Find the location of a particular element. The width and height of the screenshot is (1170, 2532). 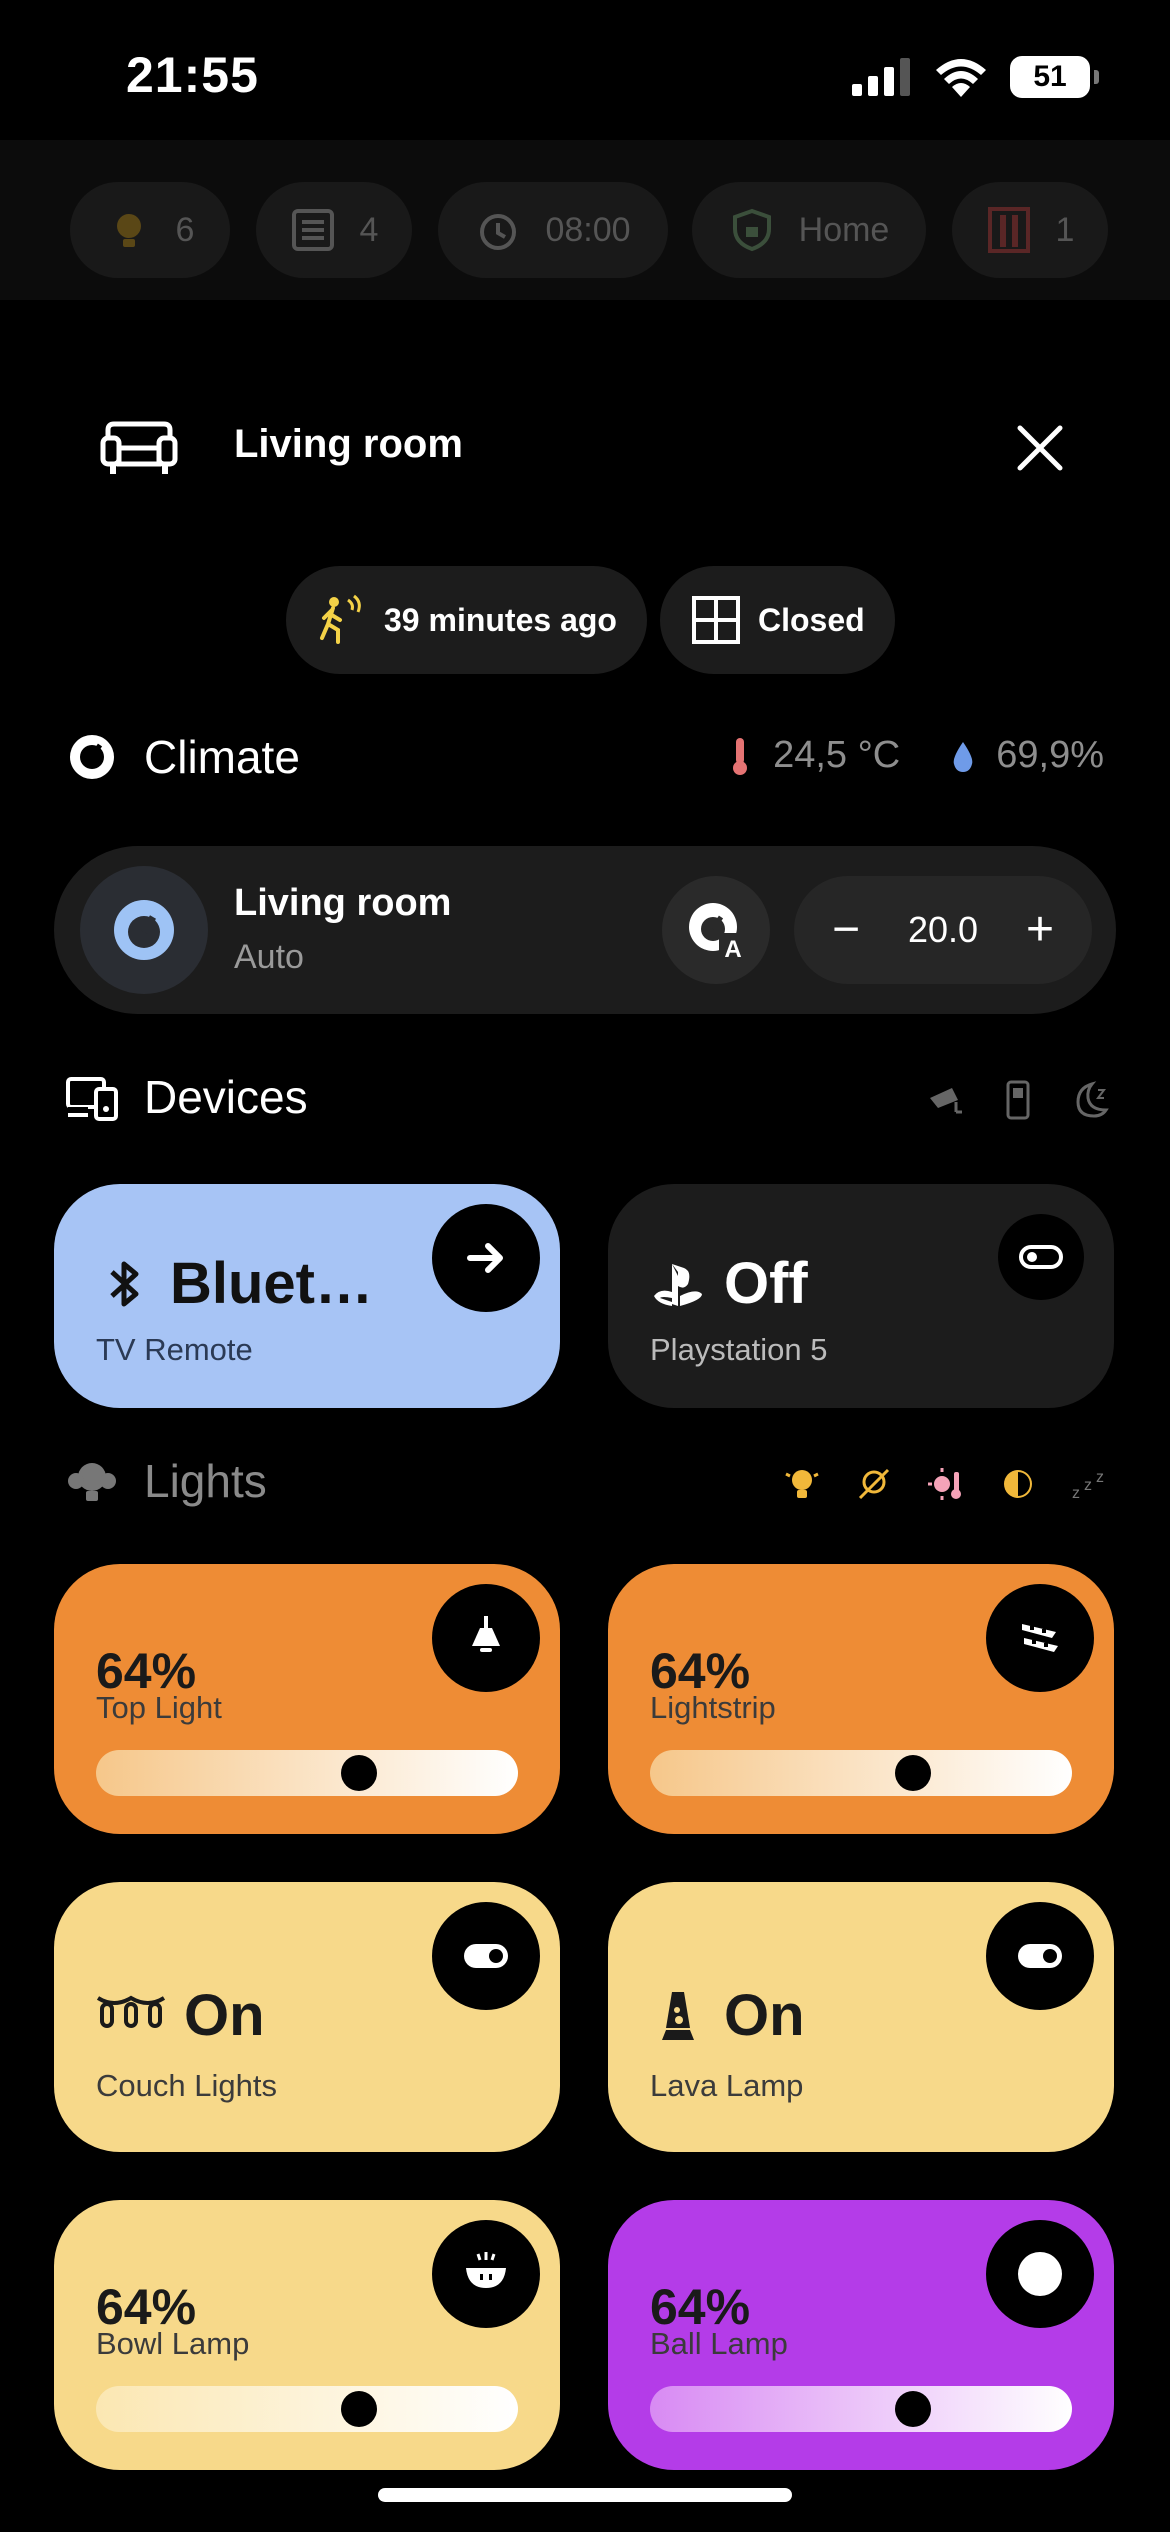

devices-title: Devices is located at coordinates (226, 1097).